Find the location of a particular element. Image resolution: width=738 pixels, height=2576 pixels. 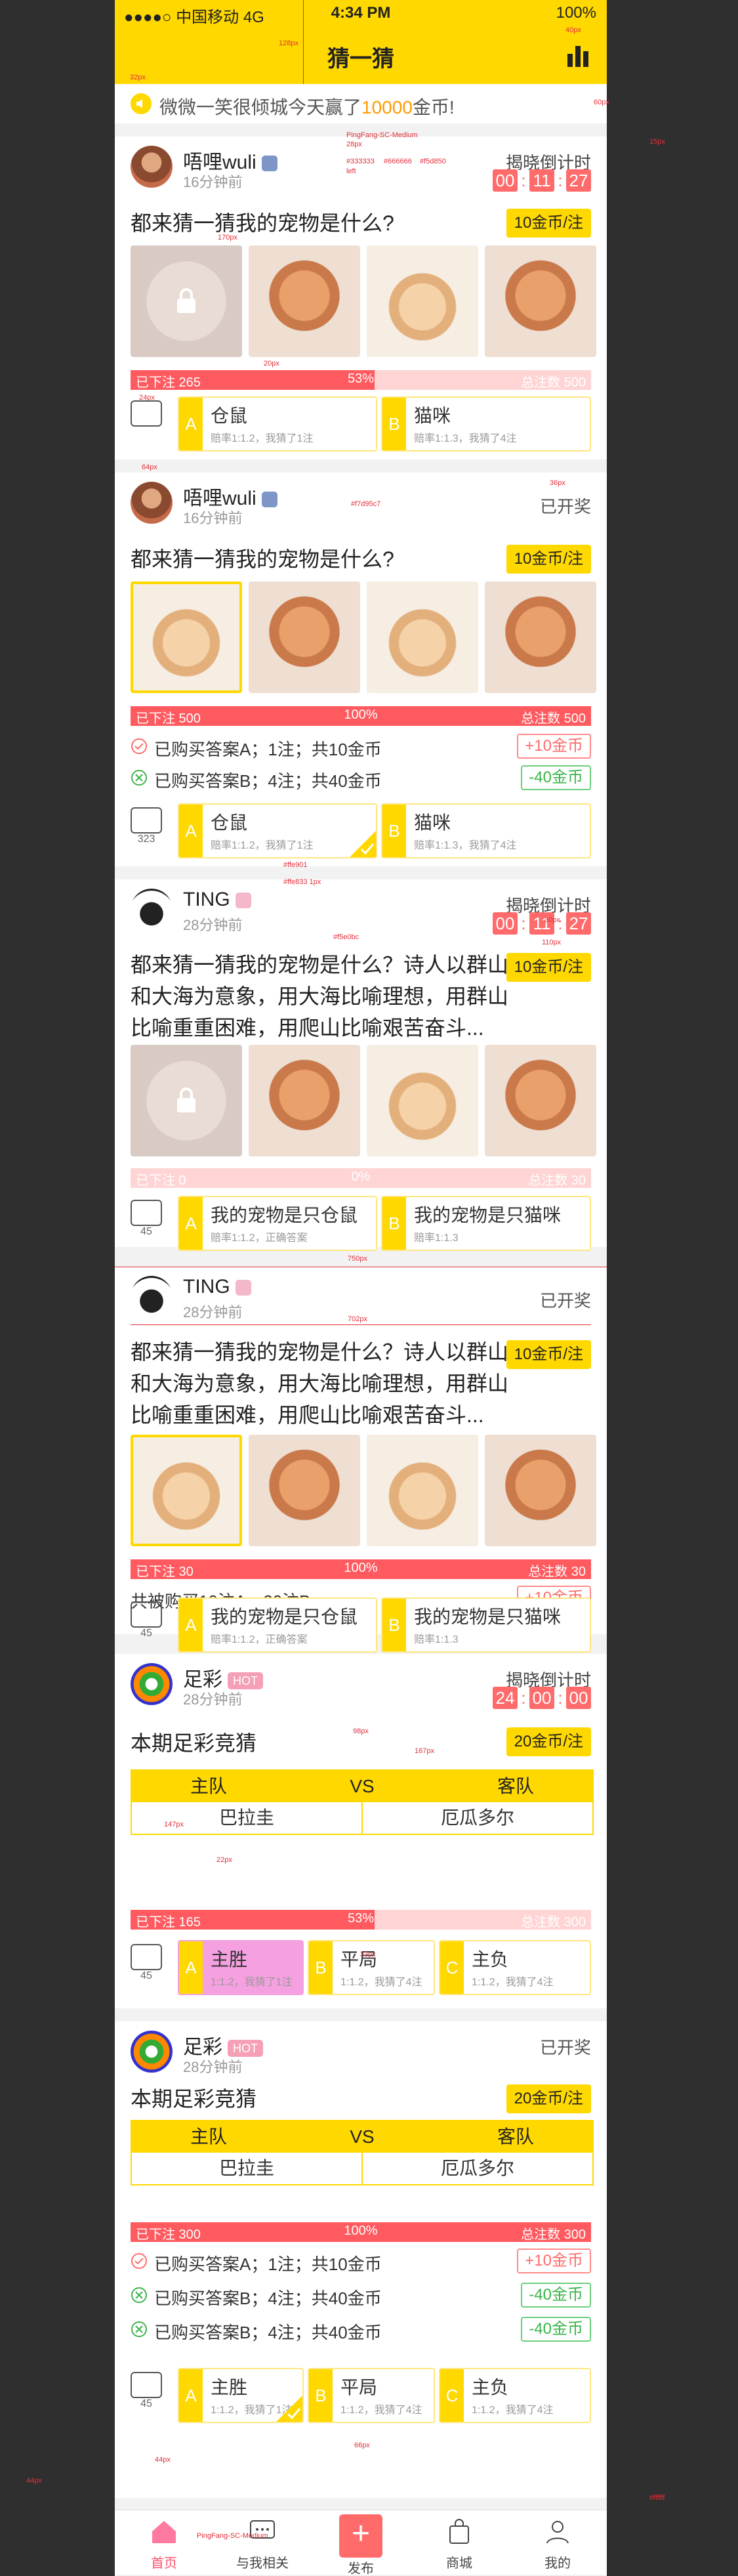

status-bar: ●●●●○ 中国移动 4G 4:34 PM 100% is located at coordinates (361, 13).